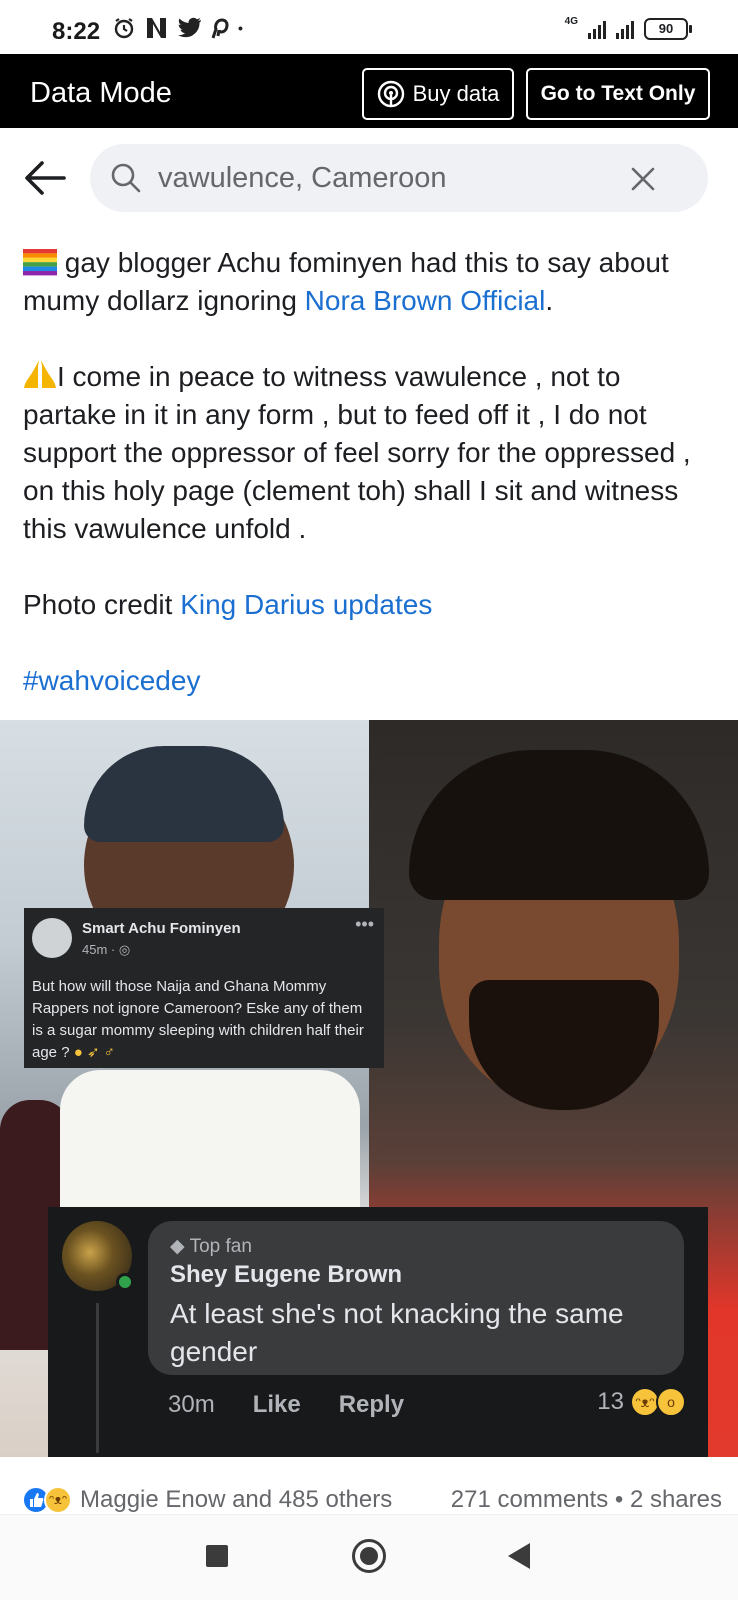 Image resolution: width=738 pixels, height=1600 pixels. Describe the element at coordinates (111, 680) in the screenshot. I see `hashtag-link: #wahvoicedey` at that location.